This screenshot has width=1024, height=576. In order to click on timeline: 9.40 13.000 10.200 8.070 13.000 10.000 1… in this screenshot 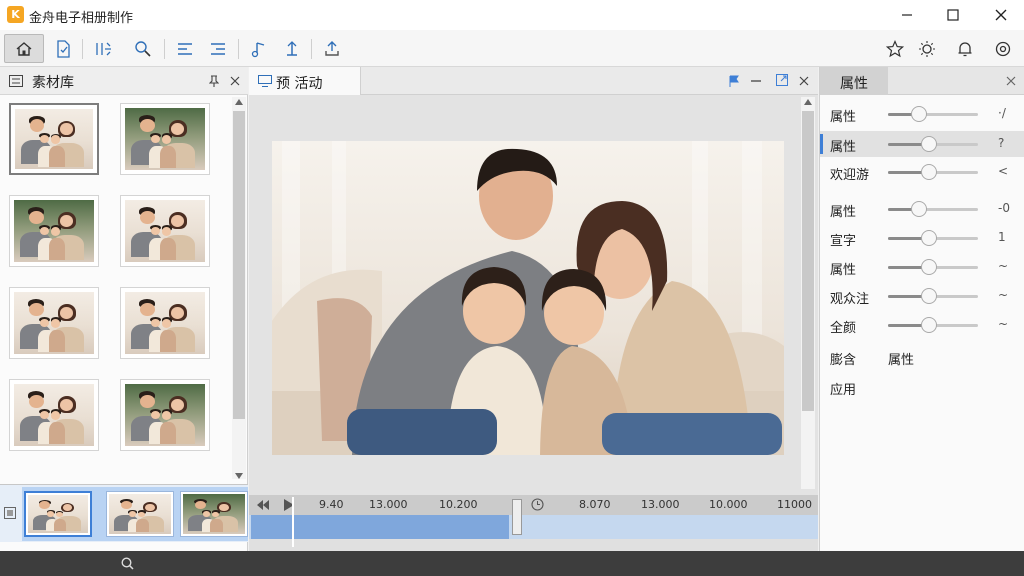, I will do `click(533, 523)`.